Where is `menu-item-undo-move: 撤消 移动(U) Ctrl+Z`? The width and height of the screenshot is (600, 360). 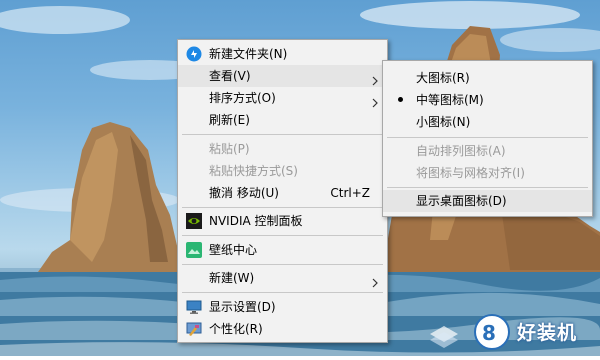 menu-item-undo-move: 撤消 移动(U) Ctrl+Z is located at coordinates (282, 193).